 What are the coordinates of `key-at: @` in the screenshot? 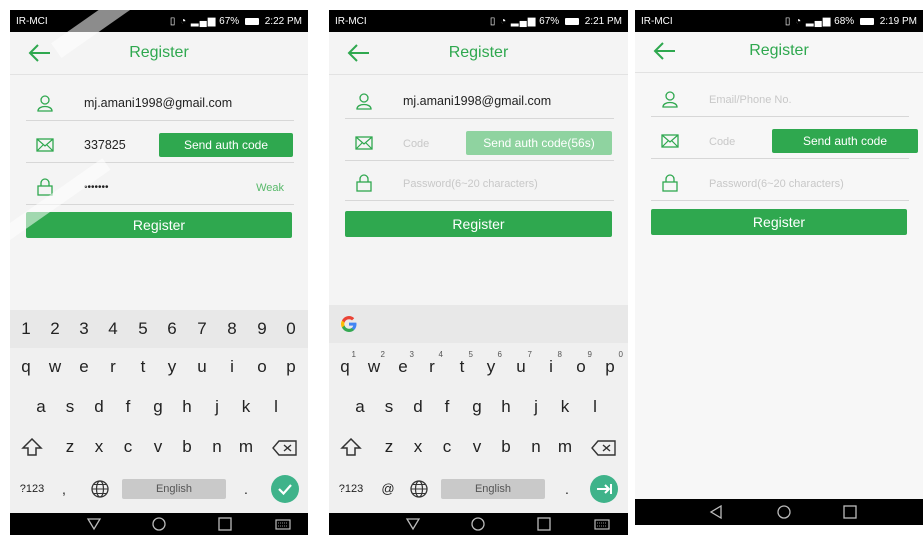 It's located at (388, 489).